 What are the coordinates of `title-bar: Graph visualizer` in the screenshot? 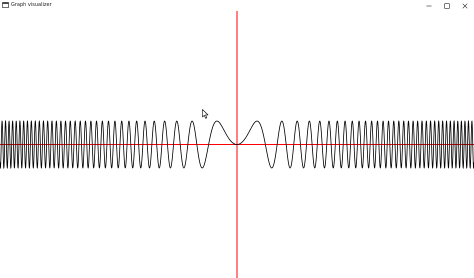 It's located at (237, 5).